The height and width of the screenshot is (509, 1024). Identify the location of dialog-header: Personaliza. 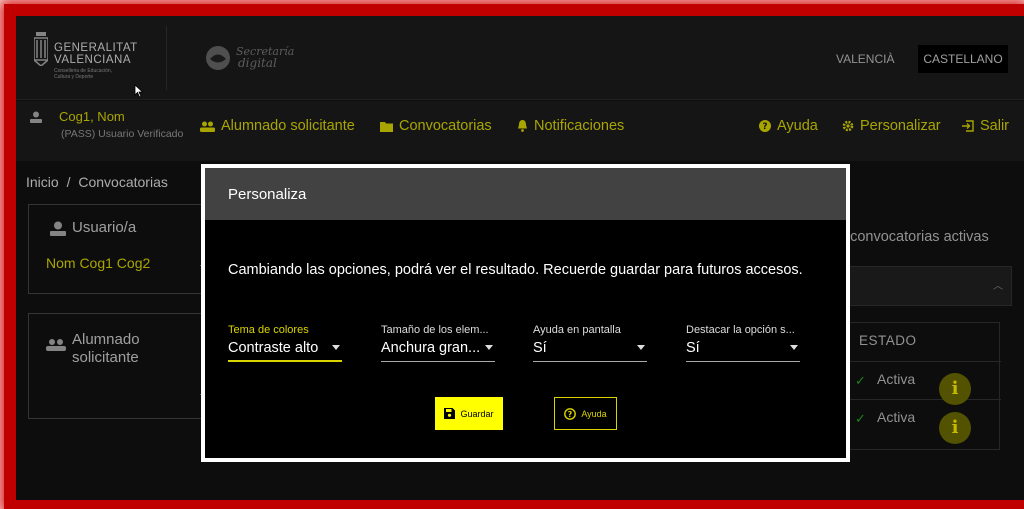
(525, 194).